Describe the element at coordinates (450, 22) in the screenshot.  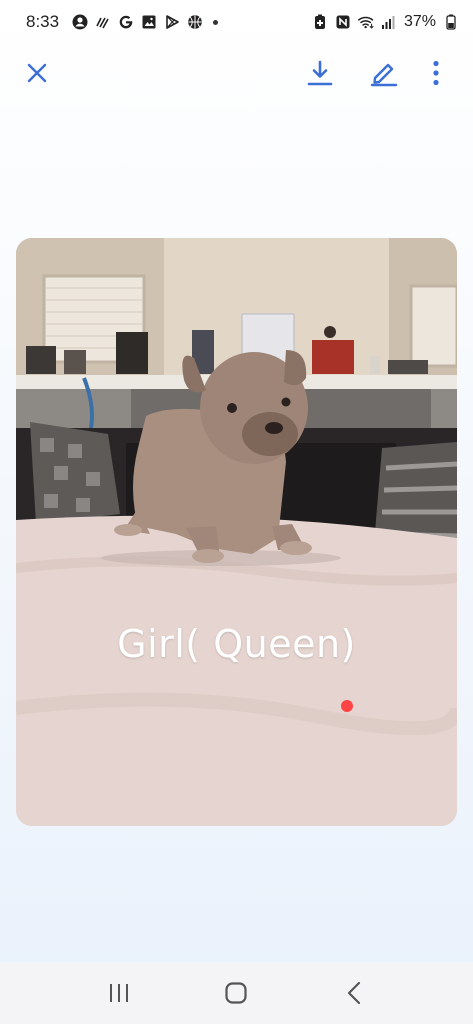
I see `battery-icon` at that location.